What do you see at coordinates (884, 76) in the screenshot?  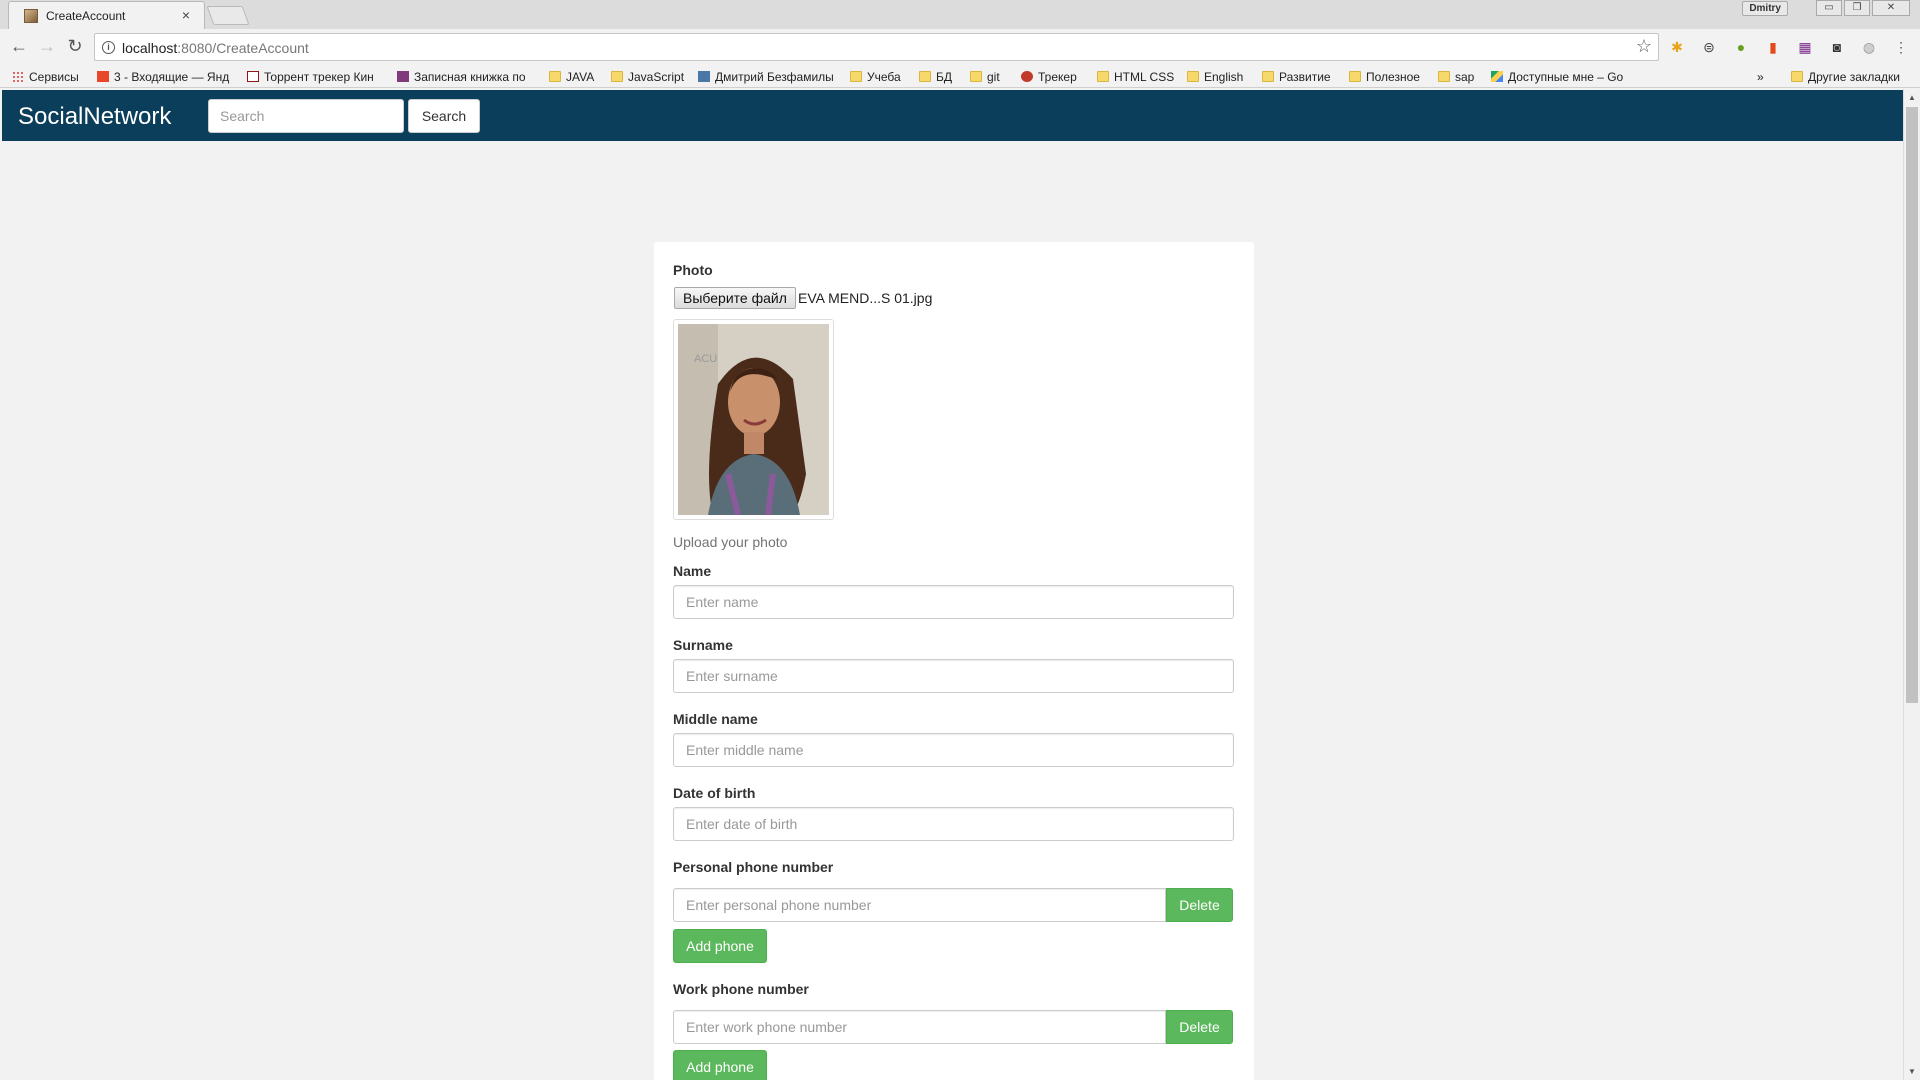 I see `bookmark-label: Учеба` at bounding box center [884, 76].